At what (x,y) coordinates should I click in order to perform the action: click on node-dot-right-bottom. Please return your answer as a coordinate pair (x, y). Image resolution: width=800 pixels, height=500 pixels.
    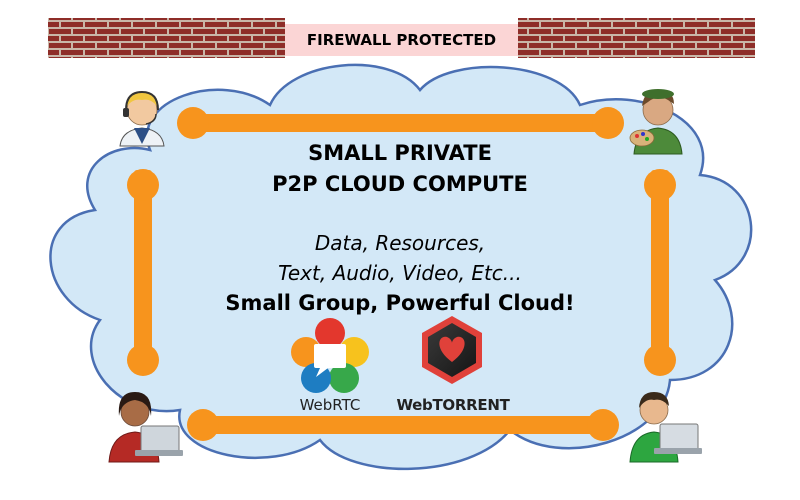
    Looking at the image, I should click on (660, 360).